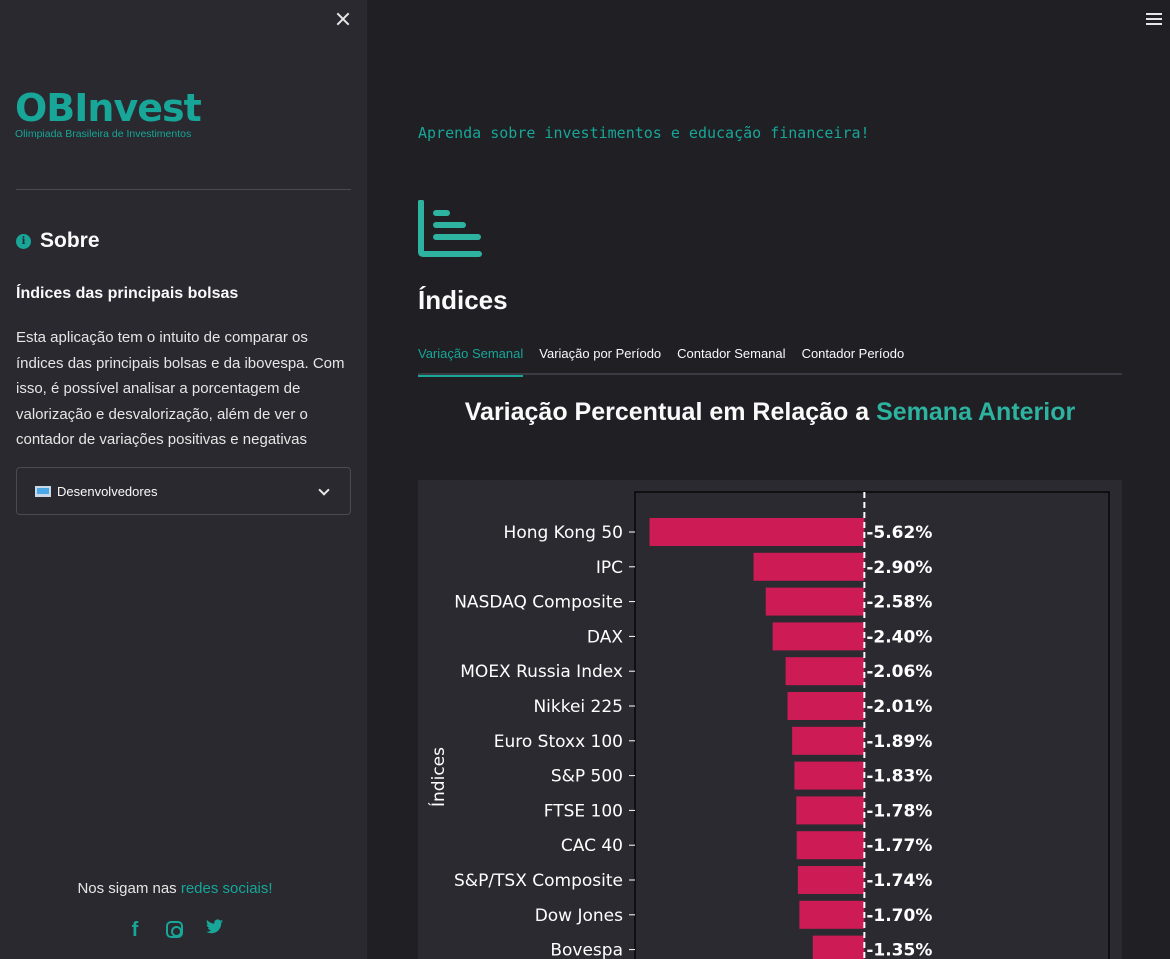 The height and width of the screenshot is (959, 1170). I want to click on y-tick-label: Dow Jones, so click(579, 916).